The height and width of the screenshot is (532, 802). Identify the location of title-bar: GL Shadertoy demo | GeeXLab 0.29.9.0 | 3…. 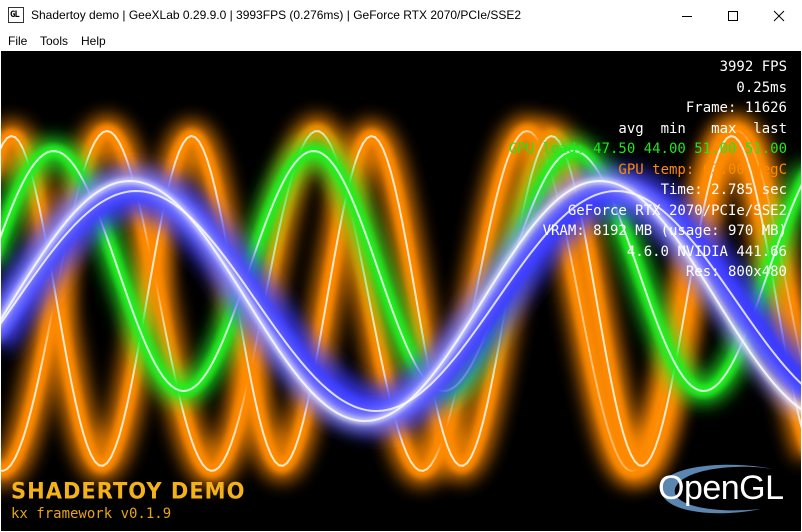
(401, 16).